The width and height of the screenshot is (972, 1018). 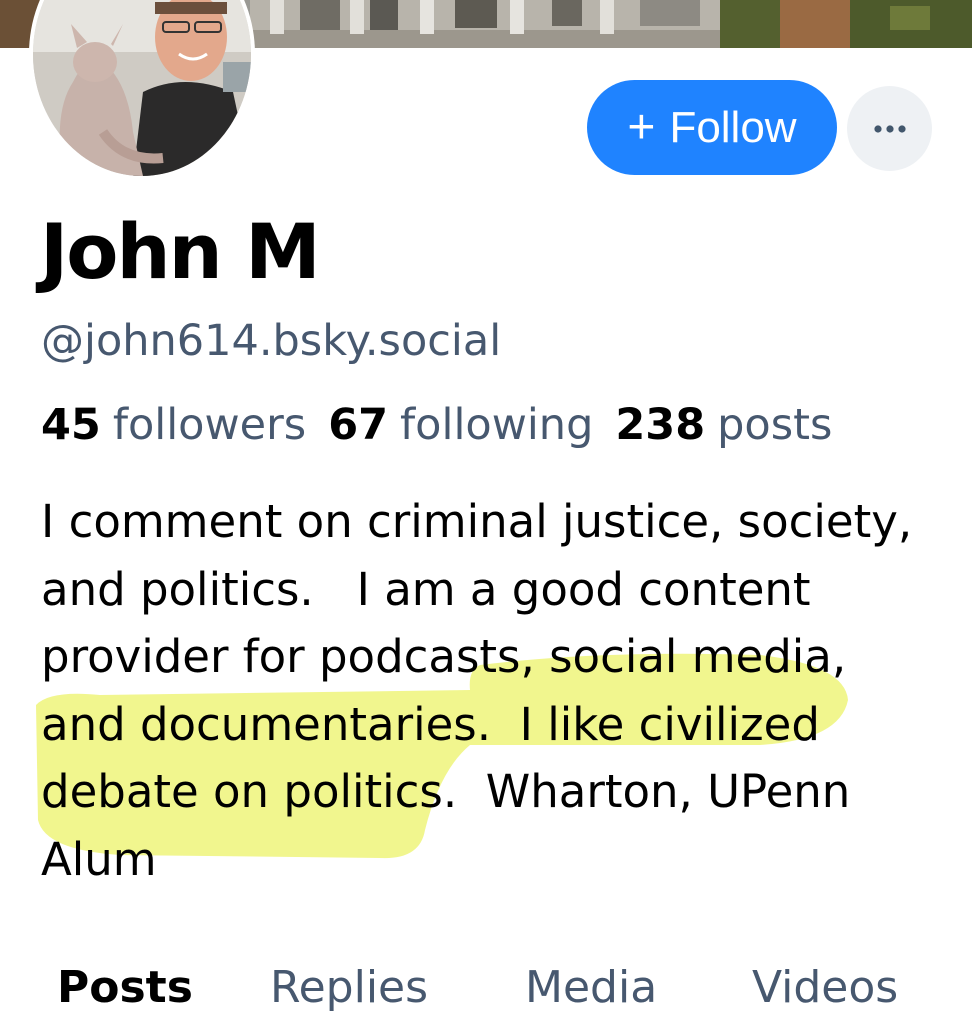 I want to click on bio-line: and politics. I am a good content, so click(x=426, y=589).